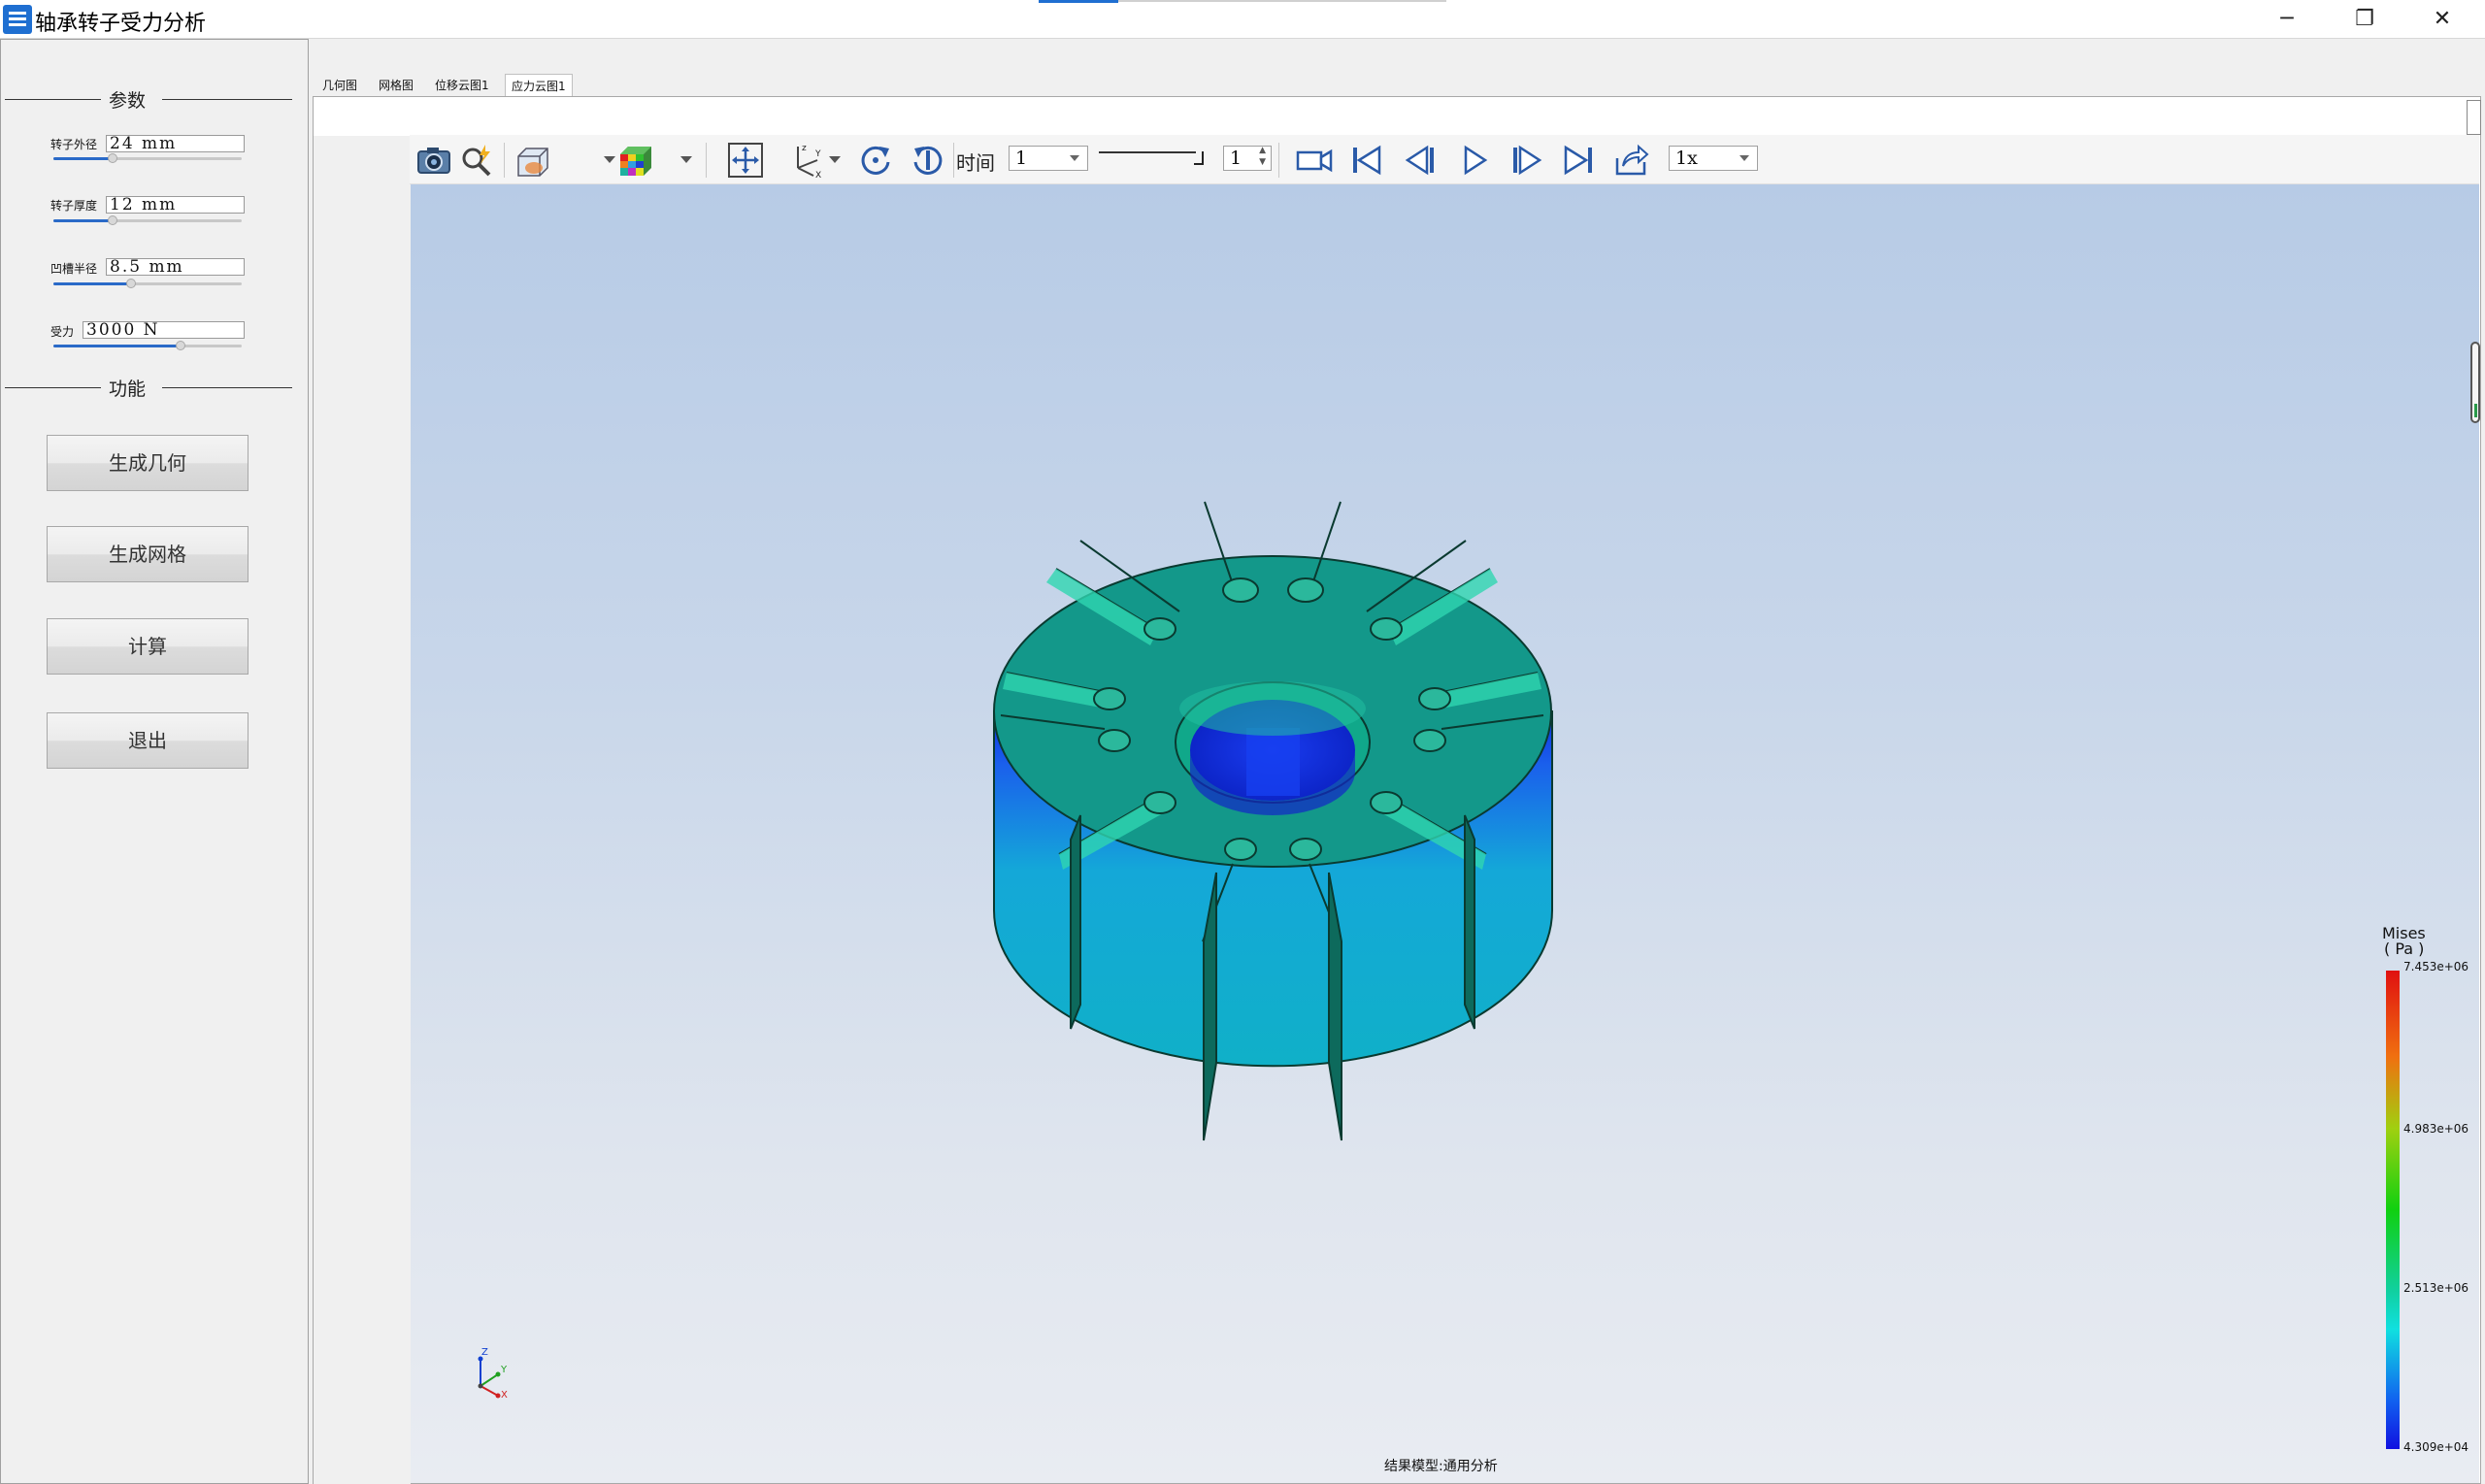 This screenshot has width=2485, height=1484. Describe the element at coordinates (147, 463) in the screenshot. I see `generate-geometry-button: 生成几何` at that location.